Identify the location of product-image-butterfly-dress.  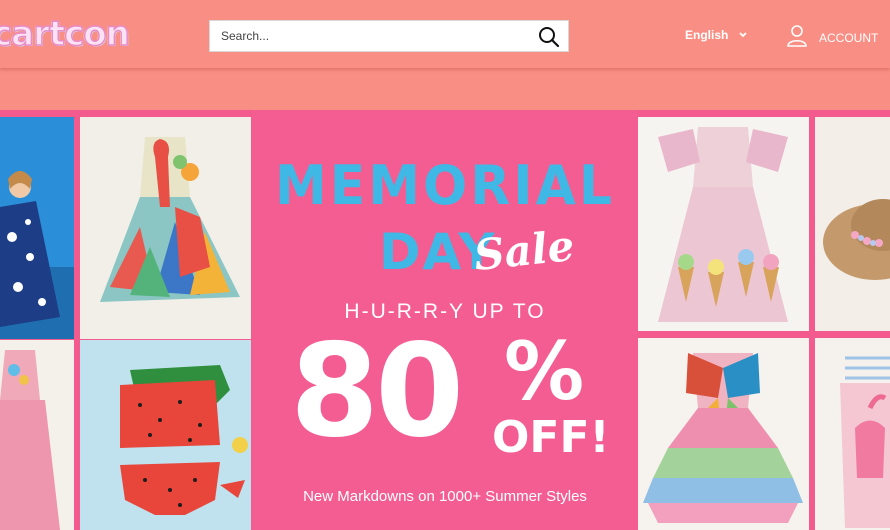
(723, 434).